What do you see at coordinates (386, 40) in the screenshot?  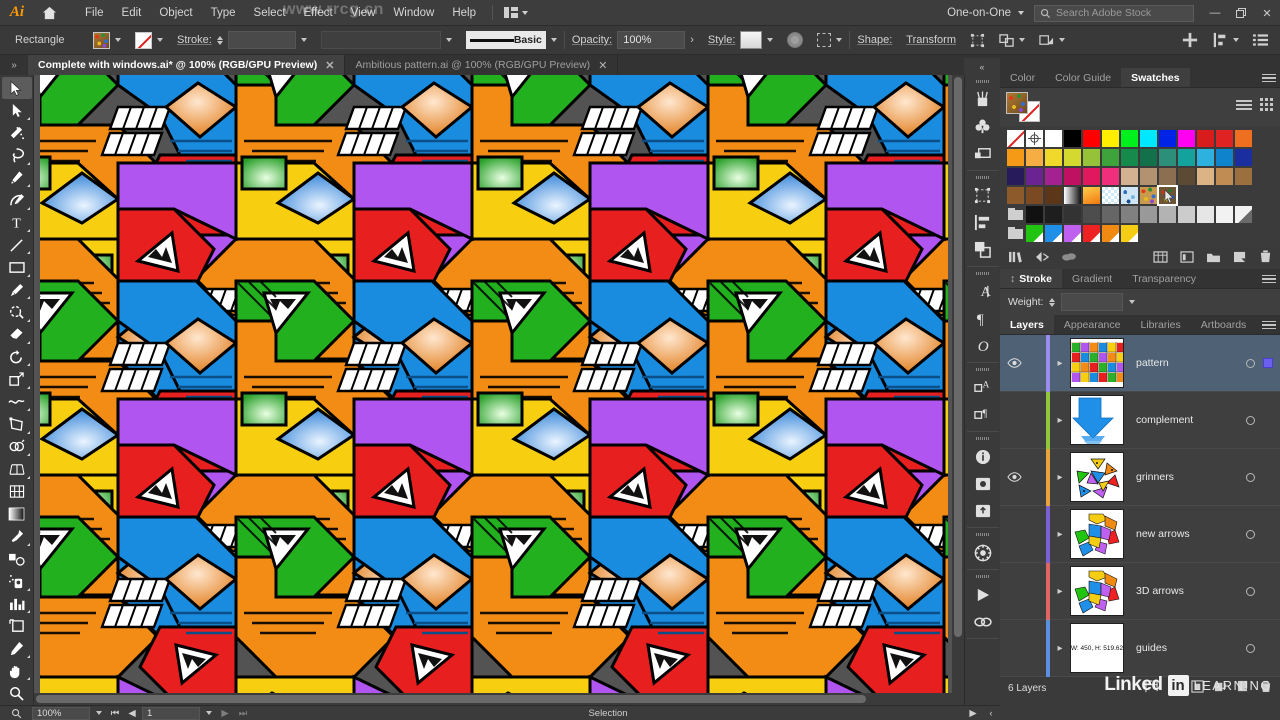 I see `variable-width-profile` at bounding box center [386, 40].